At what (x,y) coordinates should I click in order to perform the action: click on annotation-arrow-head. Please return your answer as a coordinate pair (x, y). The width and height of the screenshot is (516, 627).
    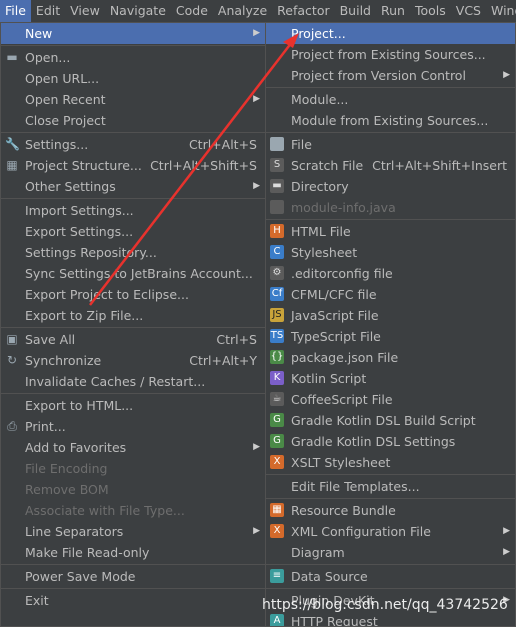
    Looking at the image, I should click on (291, 40).